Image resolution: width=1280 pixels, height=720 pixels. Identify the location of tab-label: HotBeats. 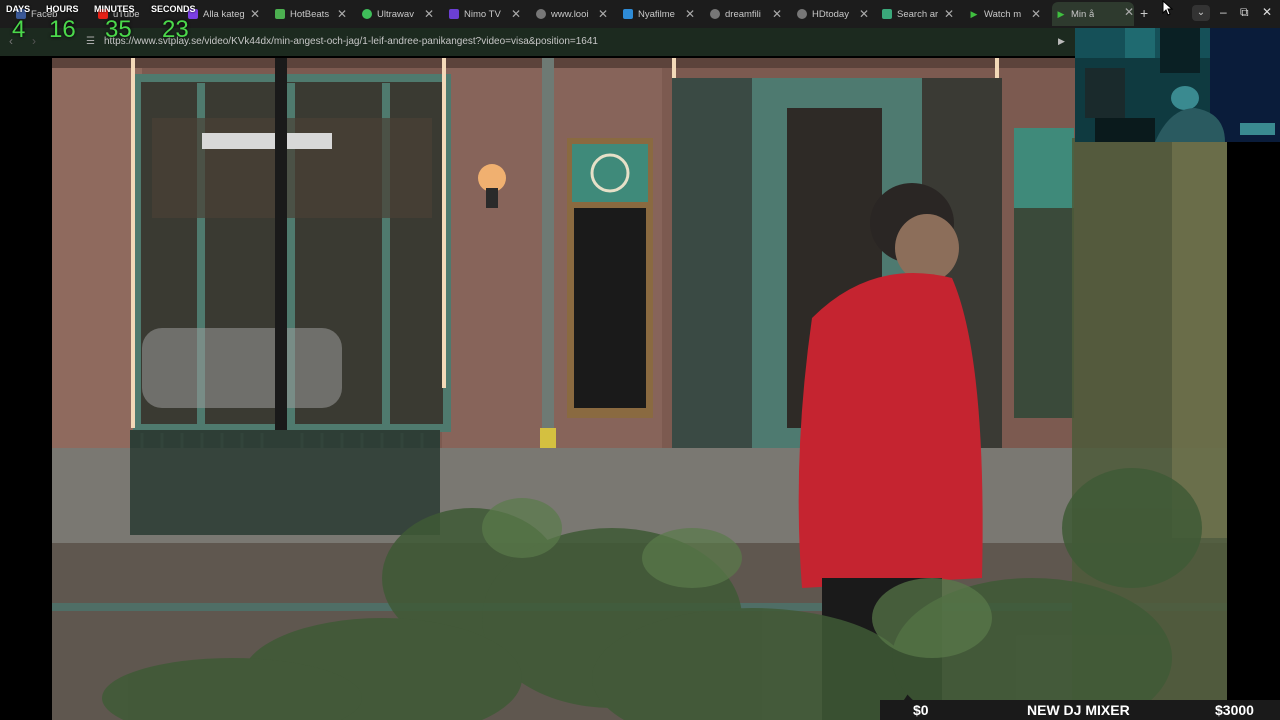
(310, 14).